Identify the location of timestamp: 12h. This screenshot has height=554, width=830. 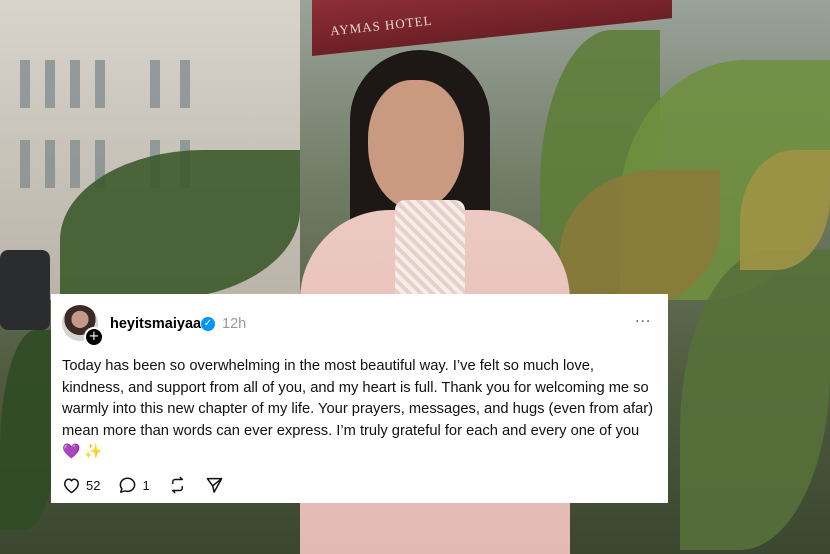
(234, 324).